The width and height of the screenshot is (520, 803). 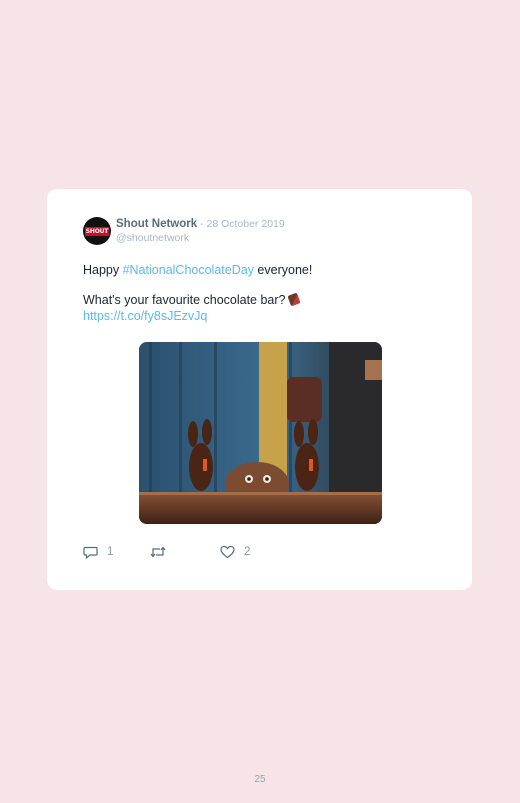 I want to click on retweet-icon, so click(x=158, y=552).